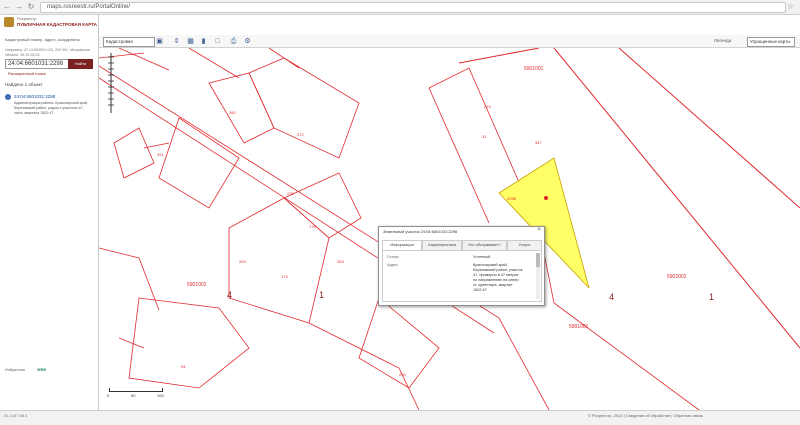 This screenshot has width=800, height=425. I want to click on print-icon: ⎙, so click(233, 41).